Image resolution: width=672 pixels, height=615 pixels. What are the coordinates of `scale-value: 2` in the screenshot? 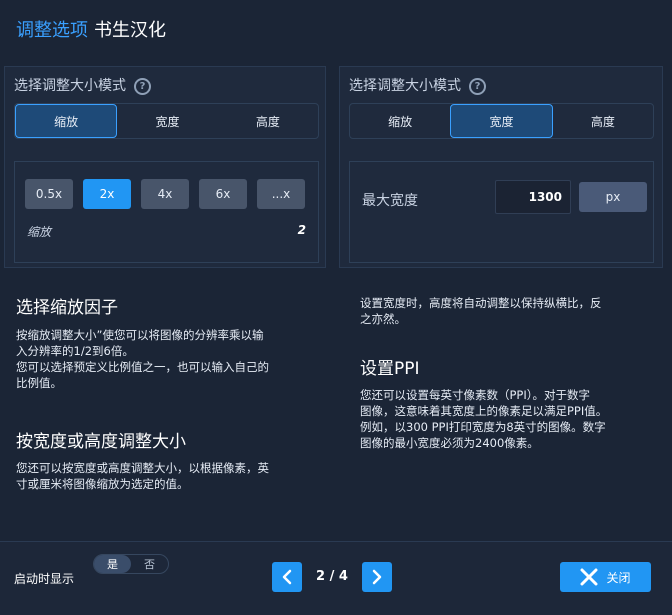 It's located at (301, 230).